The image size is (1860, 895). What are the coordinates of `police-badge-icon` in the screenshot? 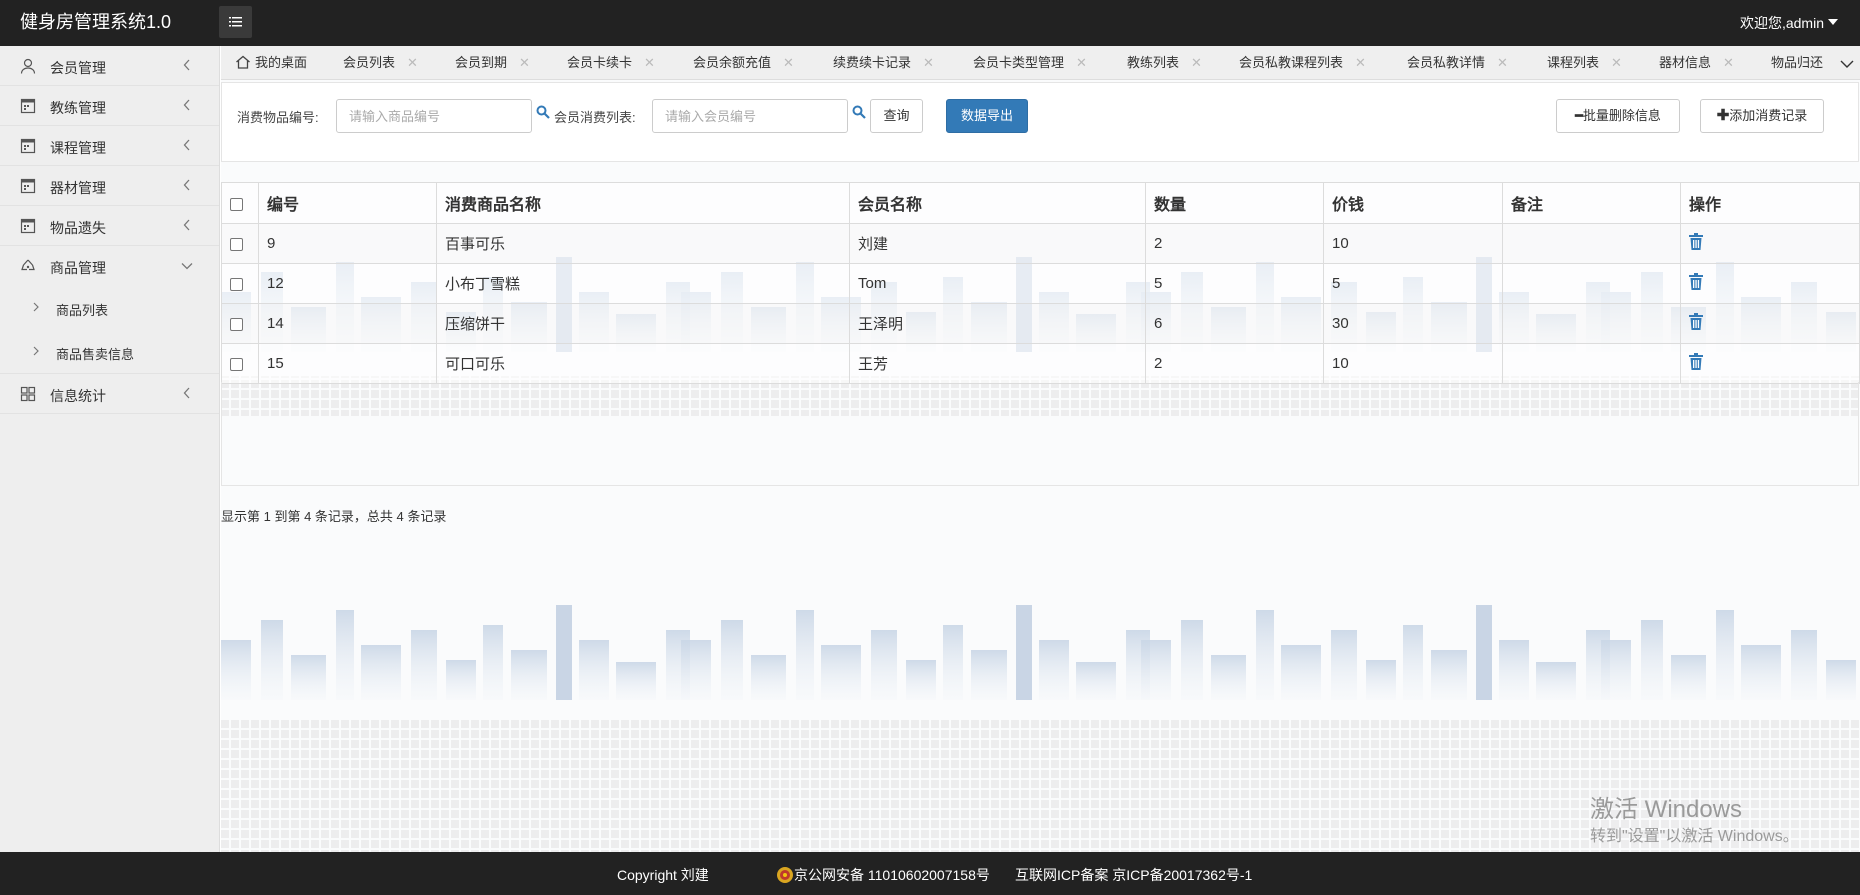 It's located at (785, 875).